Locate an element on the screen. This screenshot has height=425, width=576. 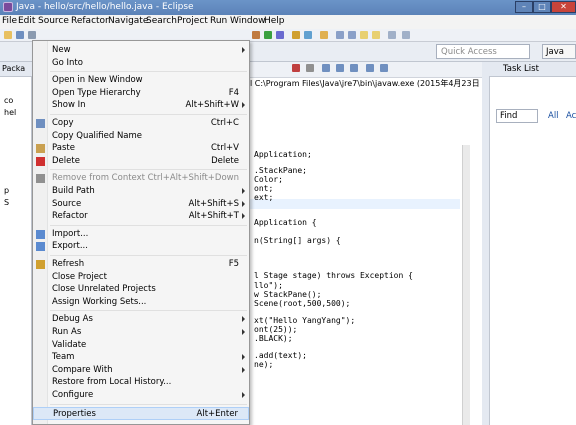
menu-search: Search is located at coordinates (161, 21).